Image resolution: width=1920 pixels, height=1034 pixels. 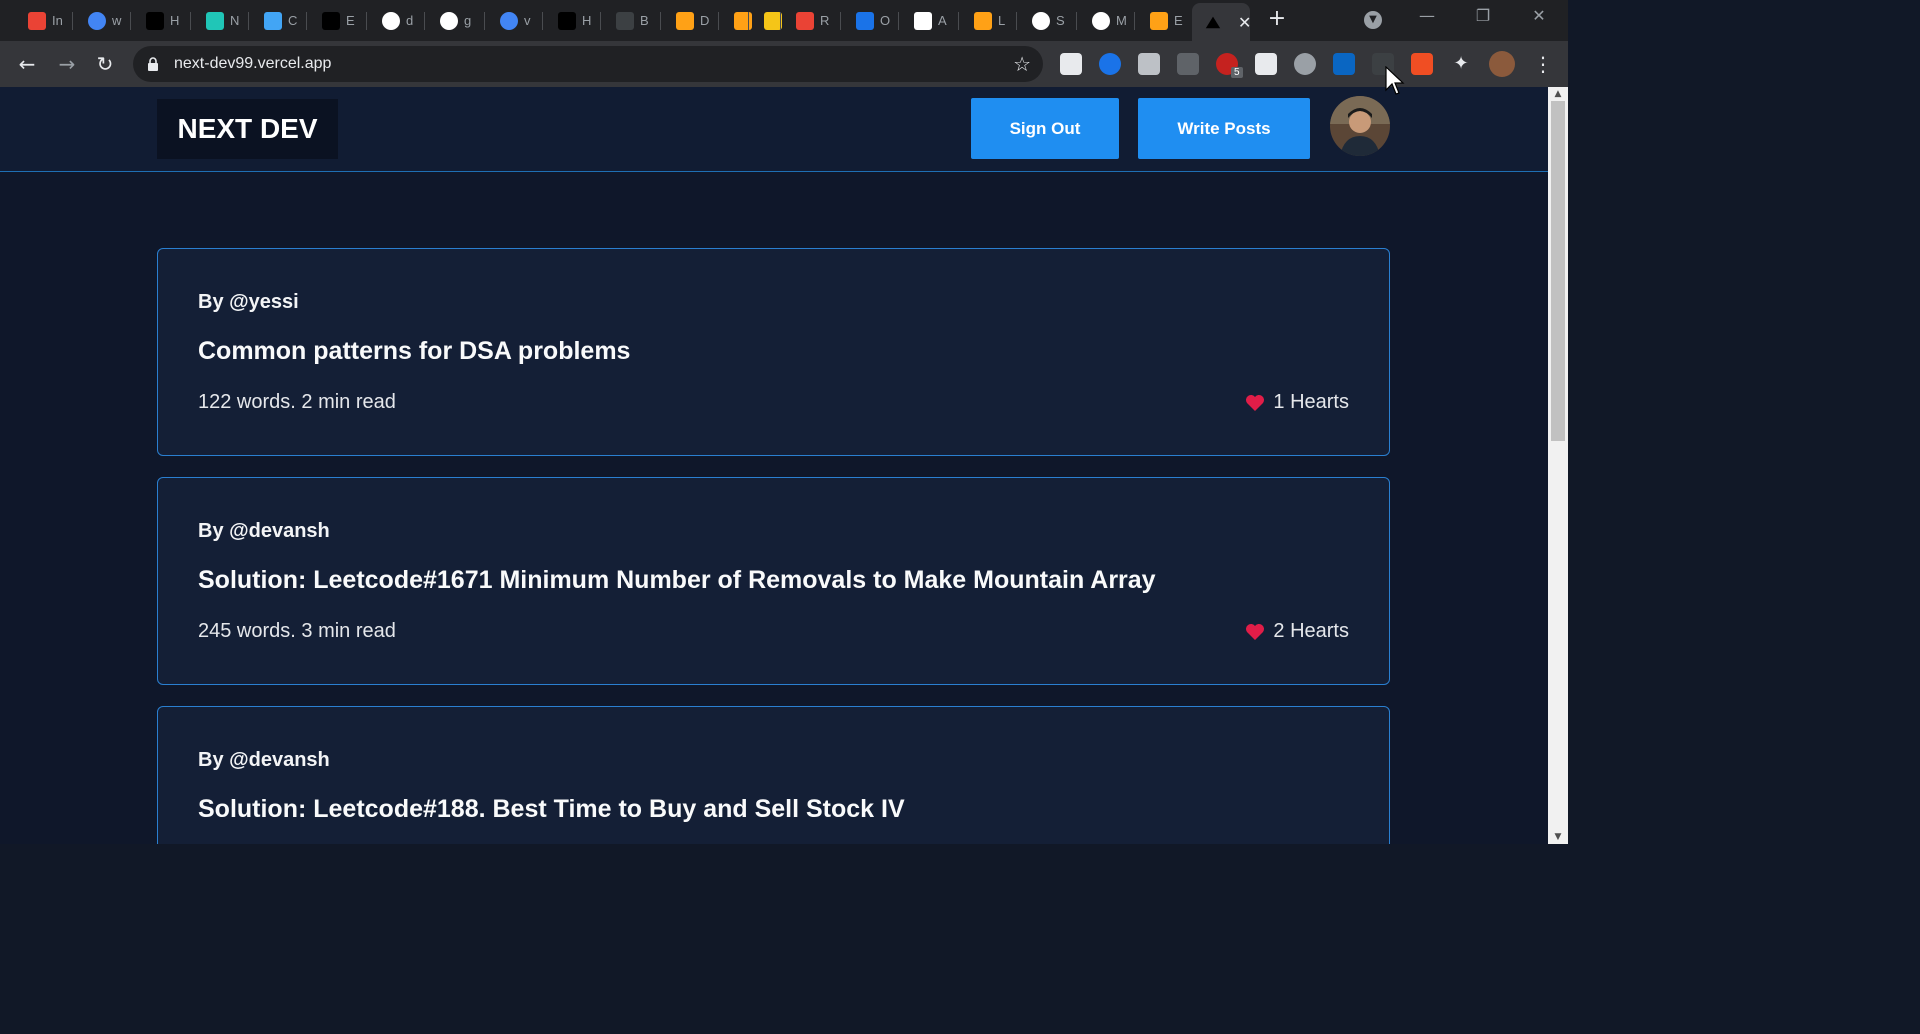 What do you see at coordinates (247, 129) in the screenshot?
I see `site-logo: NEXT DEV` at bounding box center [247, 129].